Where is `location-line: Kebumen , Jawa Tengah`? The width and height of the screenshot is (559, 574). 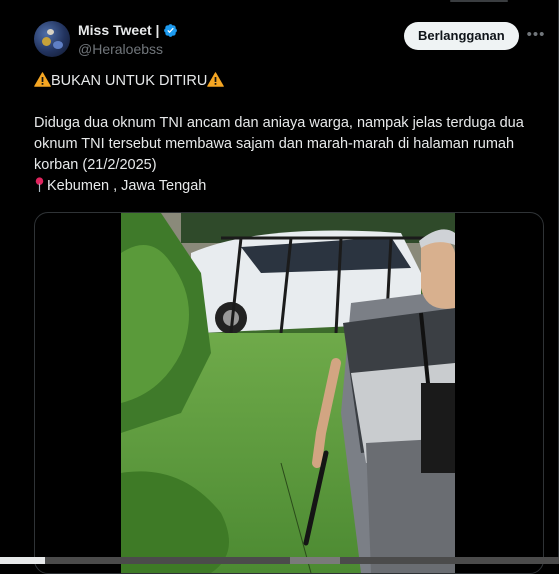 location-line: Kebumen , Jawa Tengah is located at coordinates (290, 186).